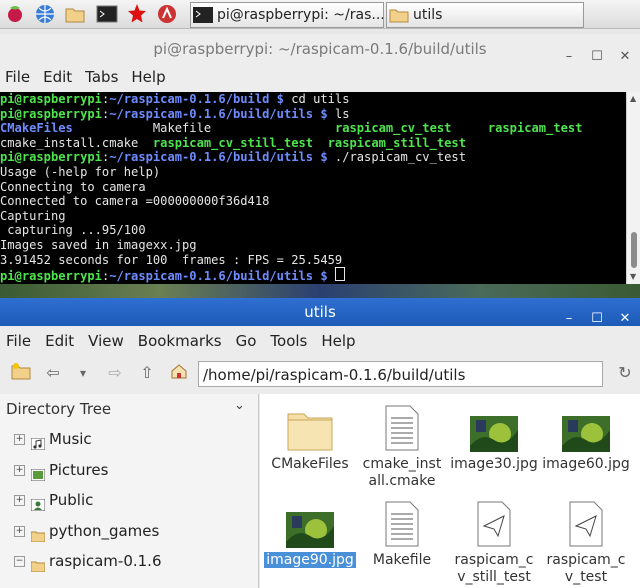 This screenshot has height=588, width=640. What do you see at coordinates (316, 99) in the screenshot?
I see `terminal-text: cd utils` at bounding box center [316, 99].